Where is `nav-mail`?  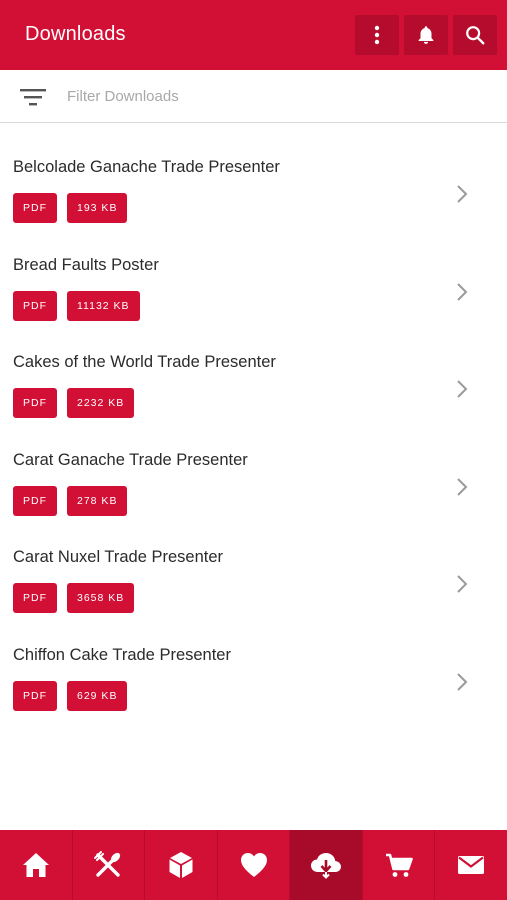
nav-mail is located at coordinates (471, 865).